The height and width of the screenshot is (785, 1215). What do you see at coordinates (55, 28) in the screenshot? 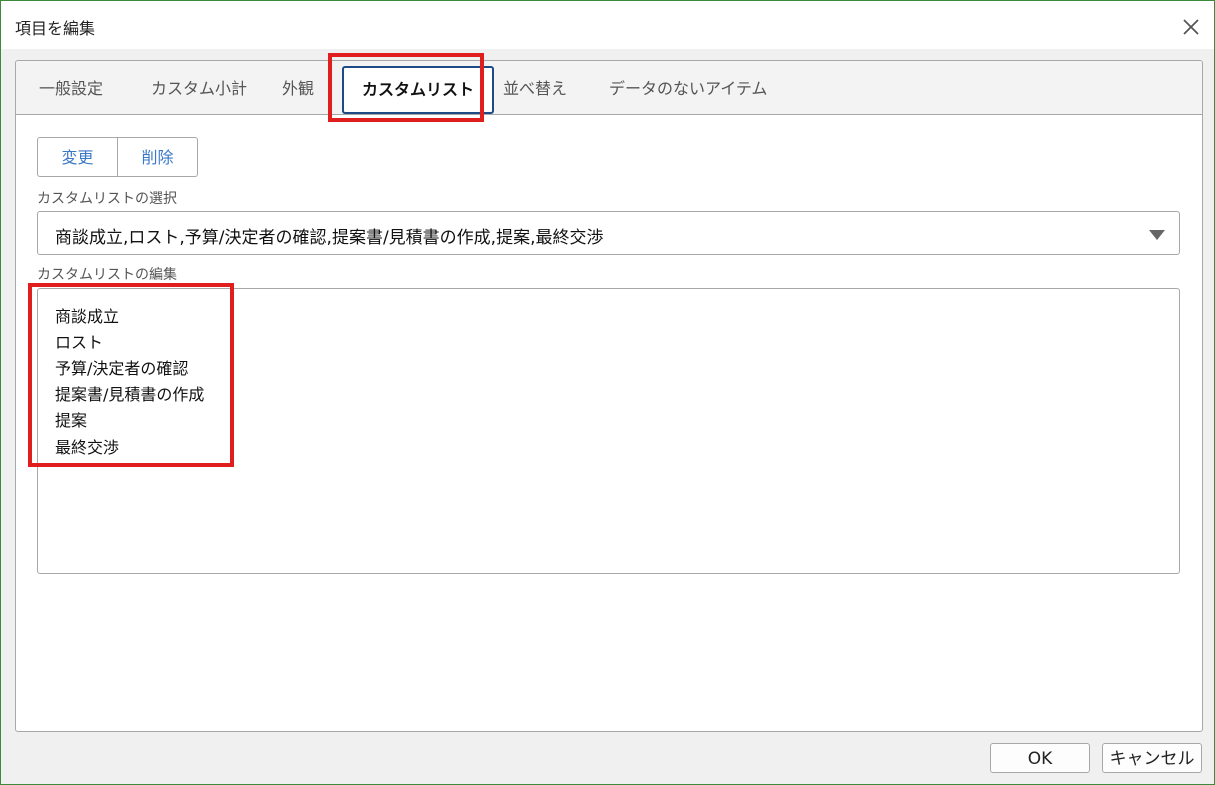
I see `dialog-title: 項目を編集` at bounding box center [55, 28].